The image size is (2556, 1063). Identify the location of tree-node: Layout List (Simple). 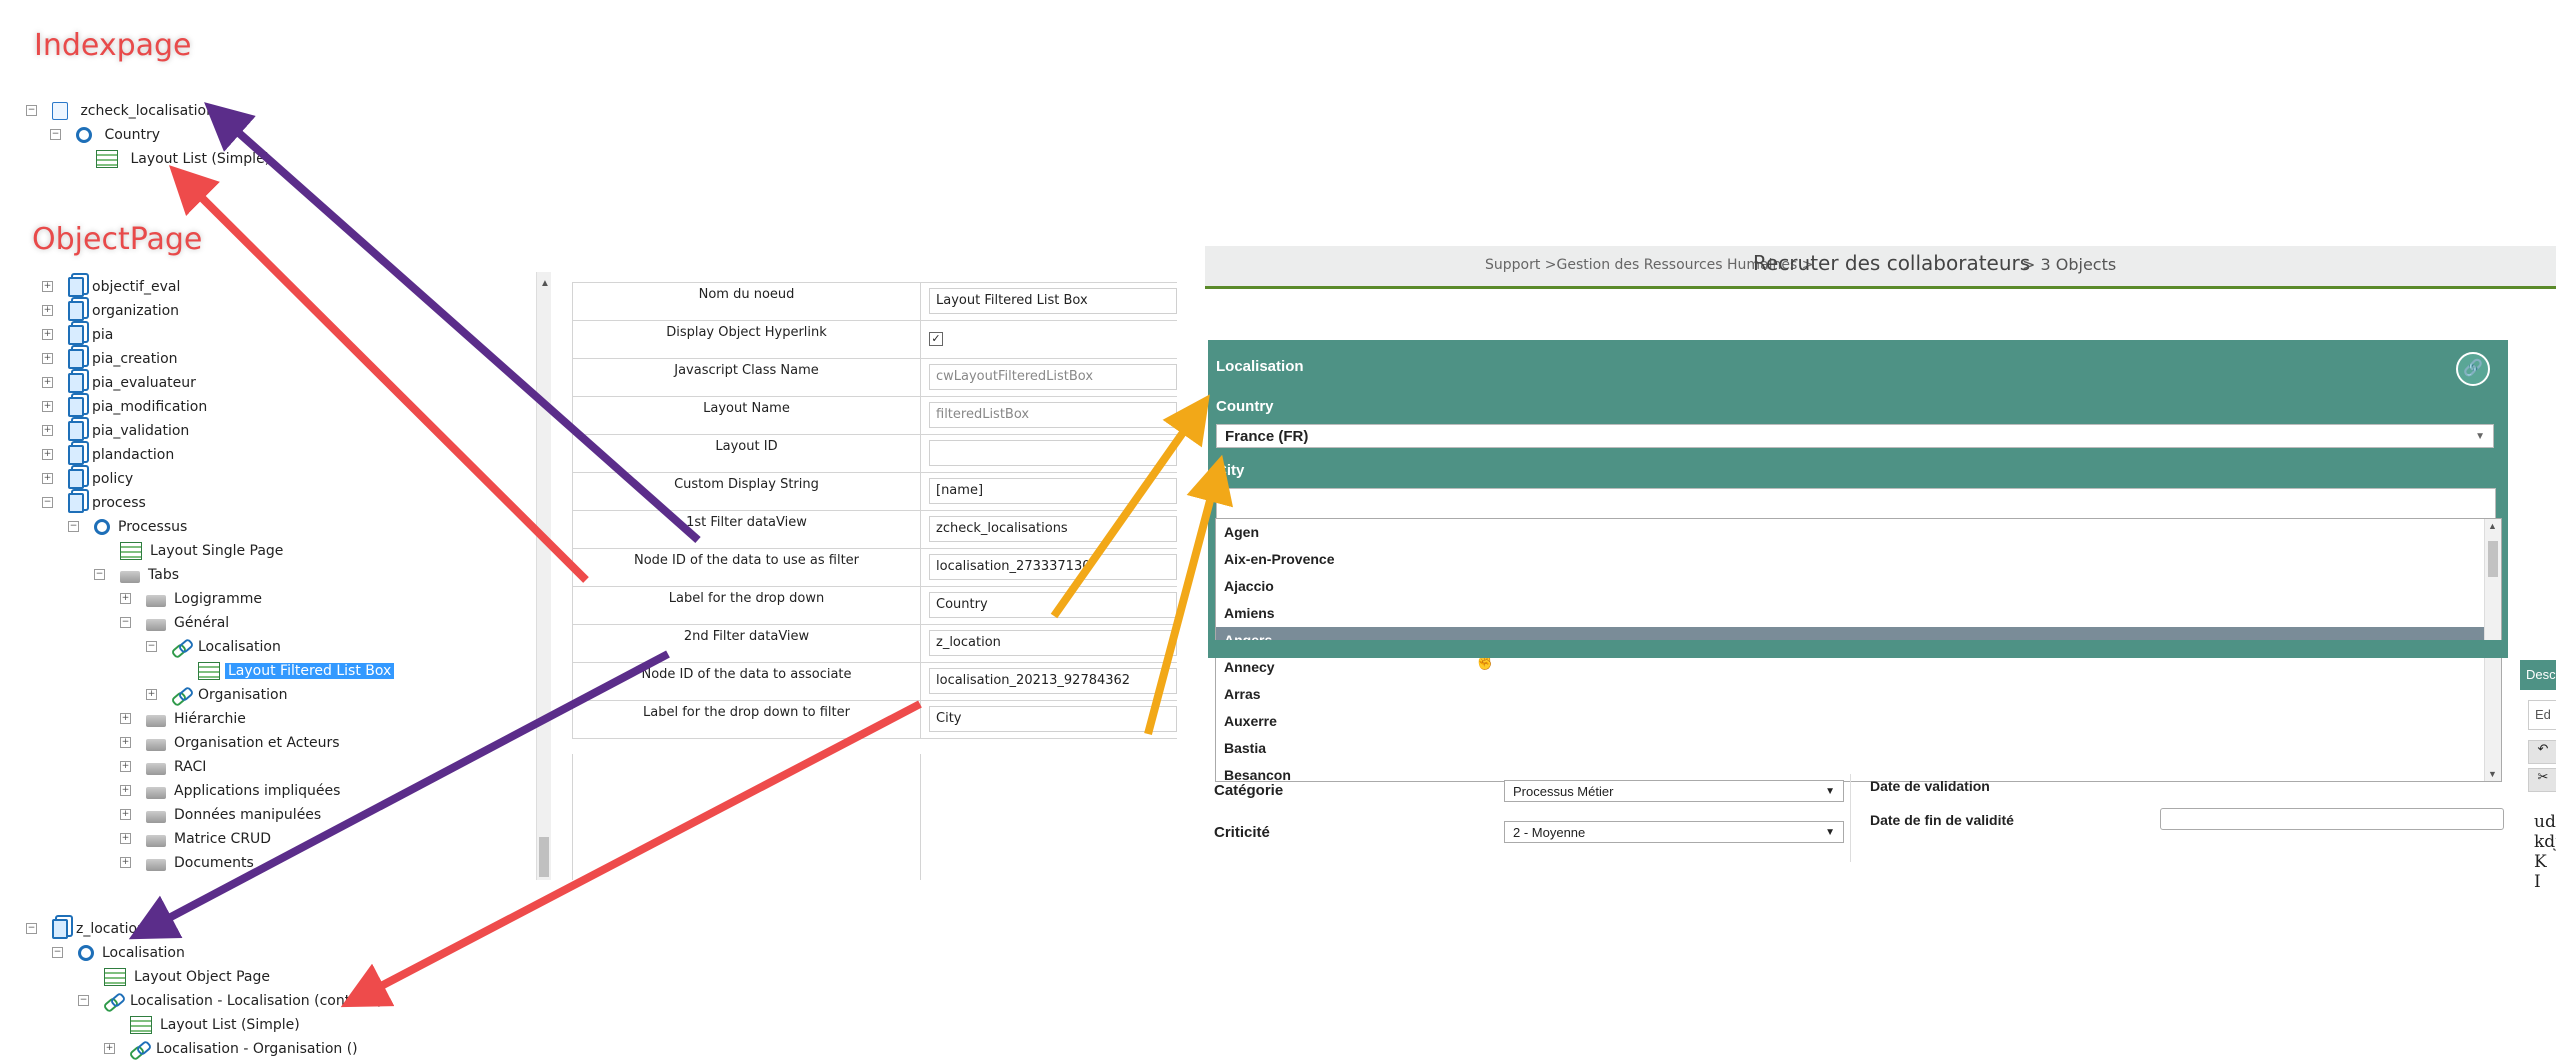
(216, 1025).